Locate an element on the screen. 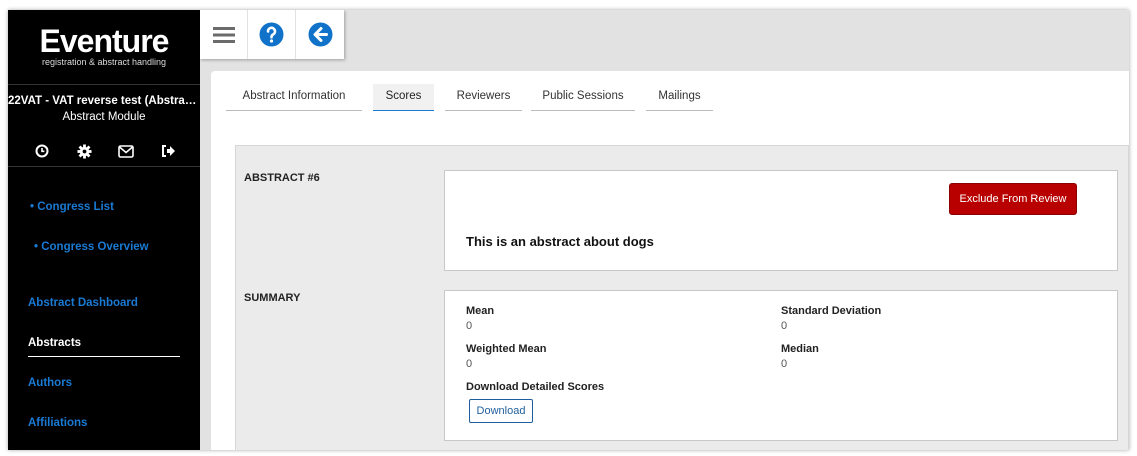 This screenshot has width=1137, height=456. std-dev-label: Standard Deviation is located at coordinates (831, 311).